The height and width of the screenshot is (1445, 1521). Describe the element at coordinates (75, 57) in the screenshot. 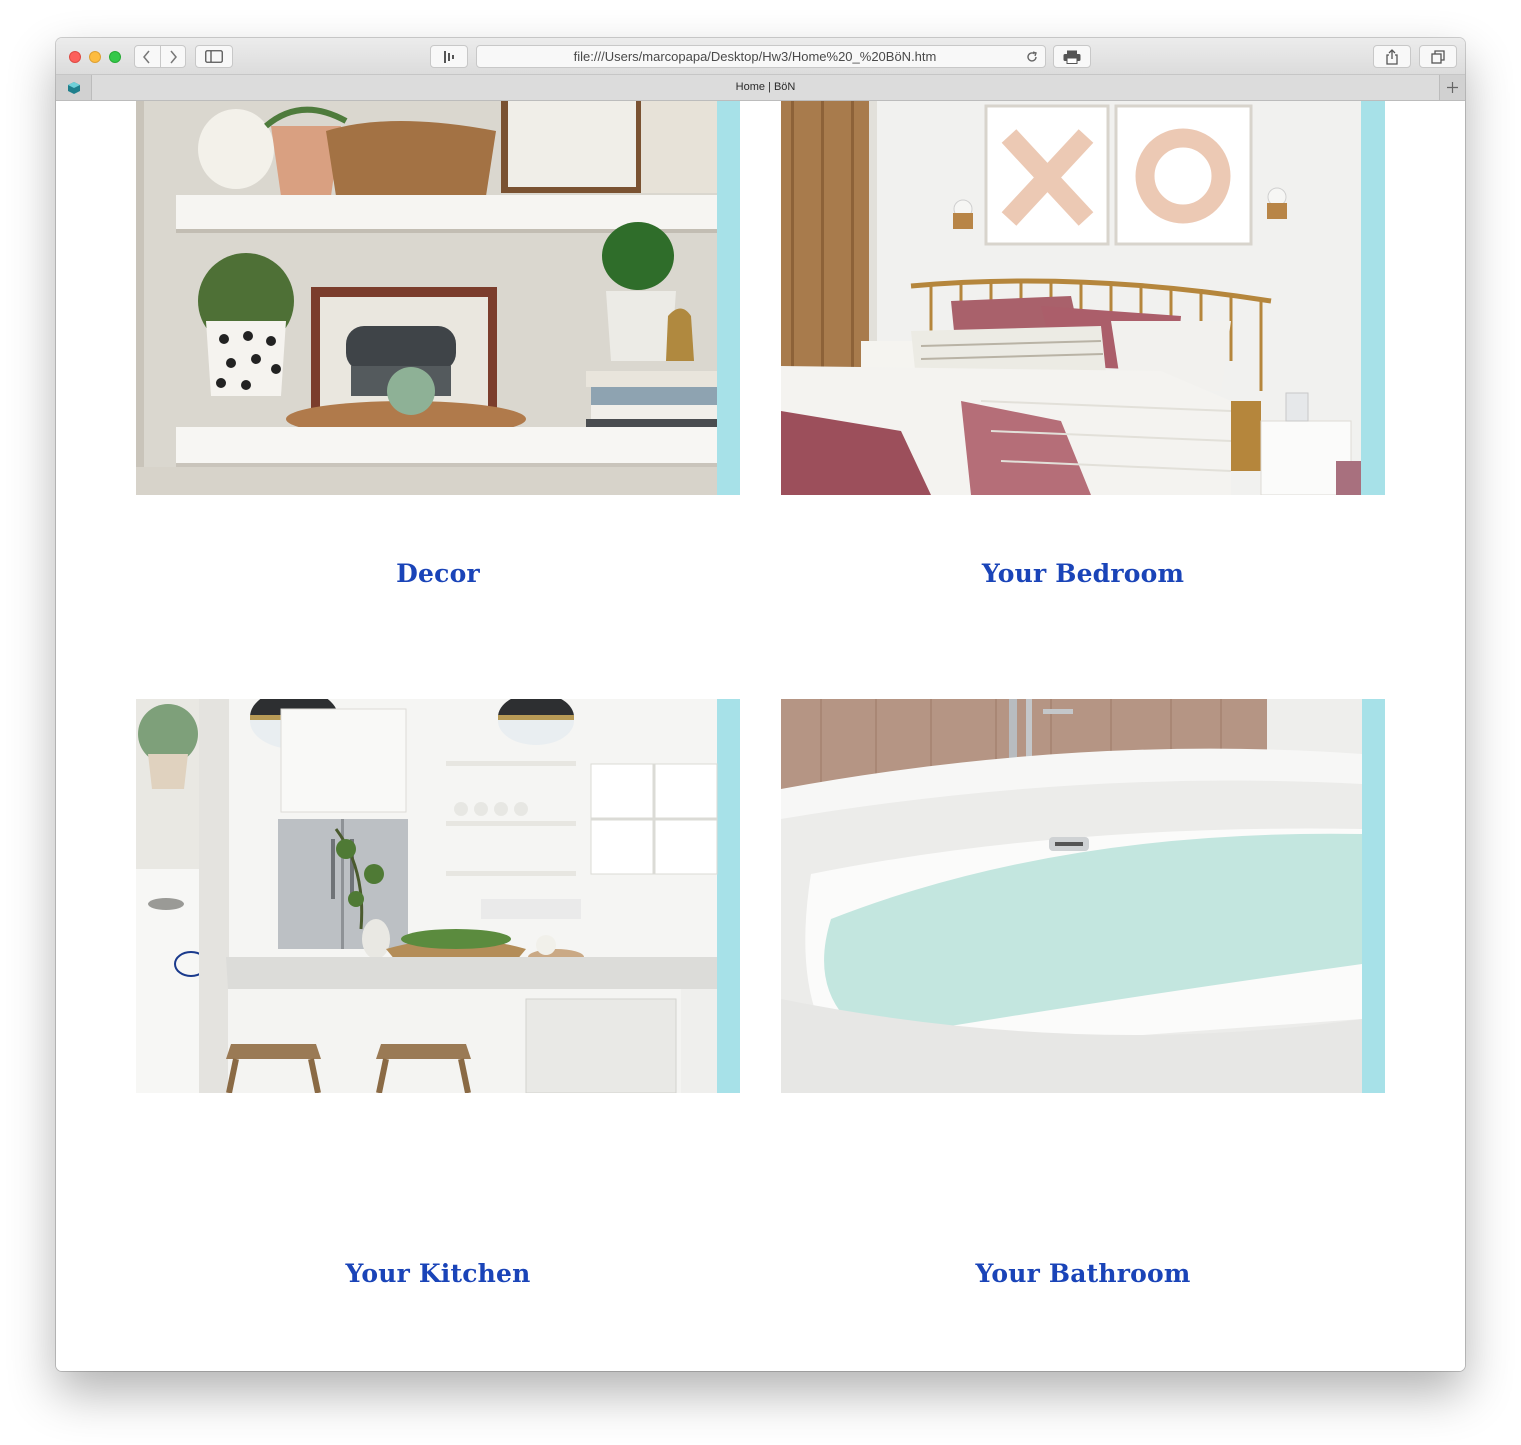

I see `close-window-button` at that location.